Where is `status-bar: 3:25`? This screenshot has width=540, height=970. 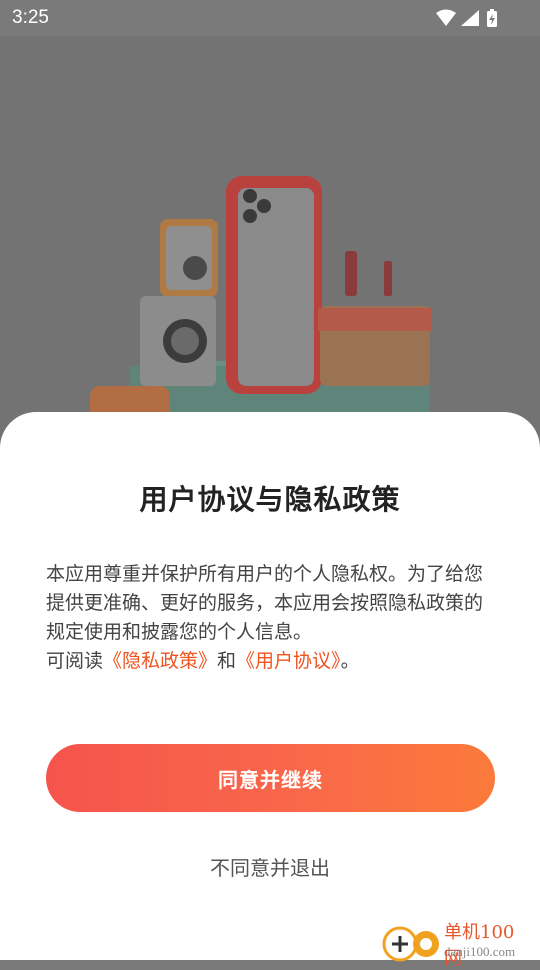 status-bar: 3:25 is located at coordinates (270, 18).